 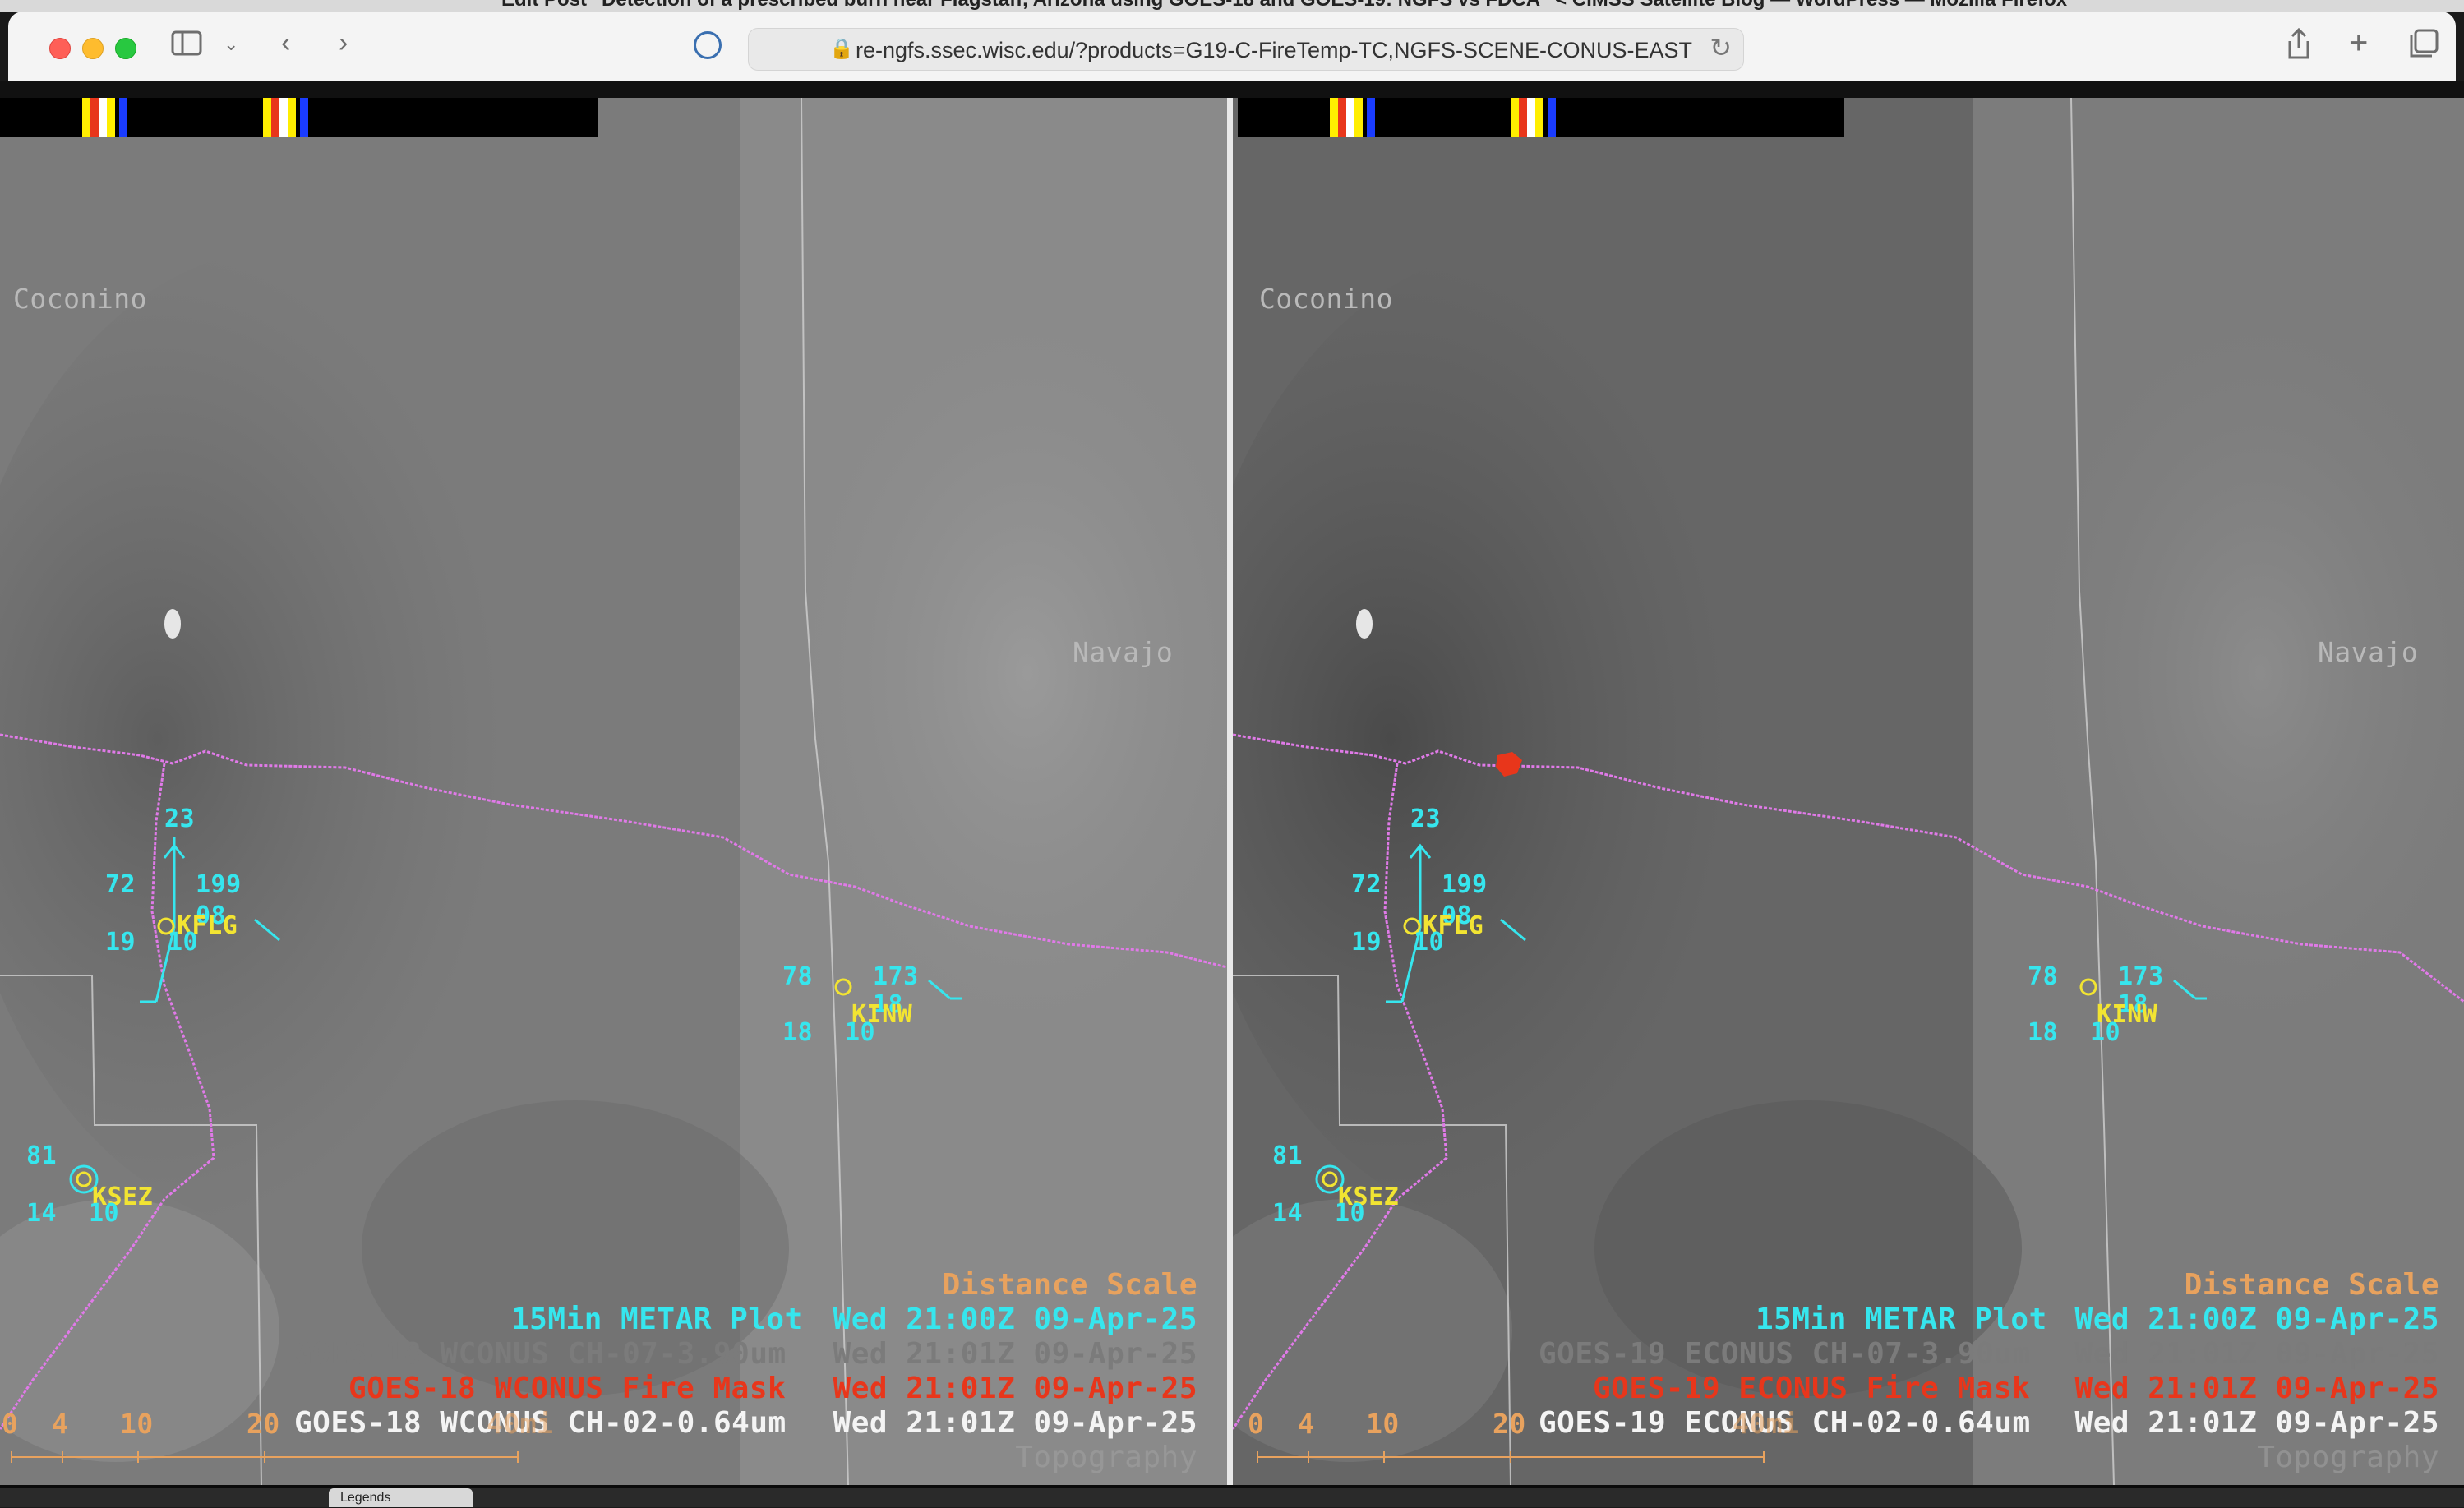 What do you see at coordinates (540, 1354) in the screenshot?
I see `legend-label-ch07: GOES-18 WCONUS CH-07-3.90um` at bounding box center [540, 1354].